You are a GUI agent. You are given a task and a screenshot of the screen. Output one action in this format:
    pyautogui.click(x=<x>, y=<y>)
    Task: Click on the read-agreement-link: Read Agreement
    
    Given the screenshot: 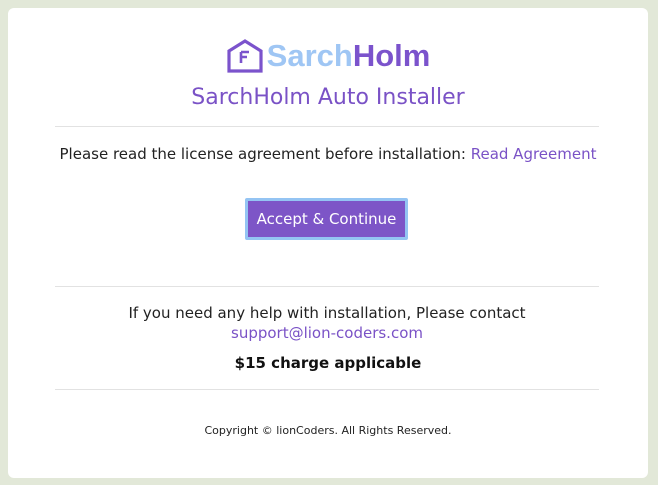 What is the action you would take?
    pyautogui.click(x=534, y=154)
    